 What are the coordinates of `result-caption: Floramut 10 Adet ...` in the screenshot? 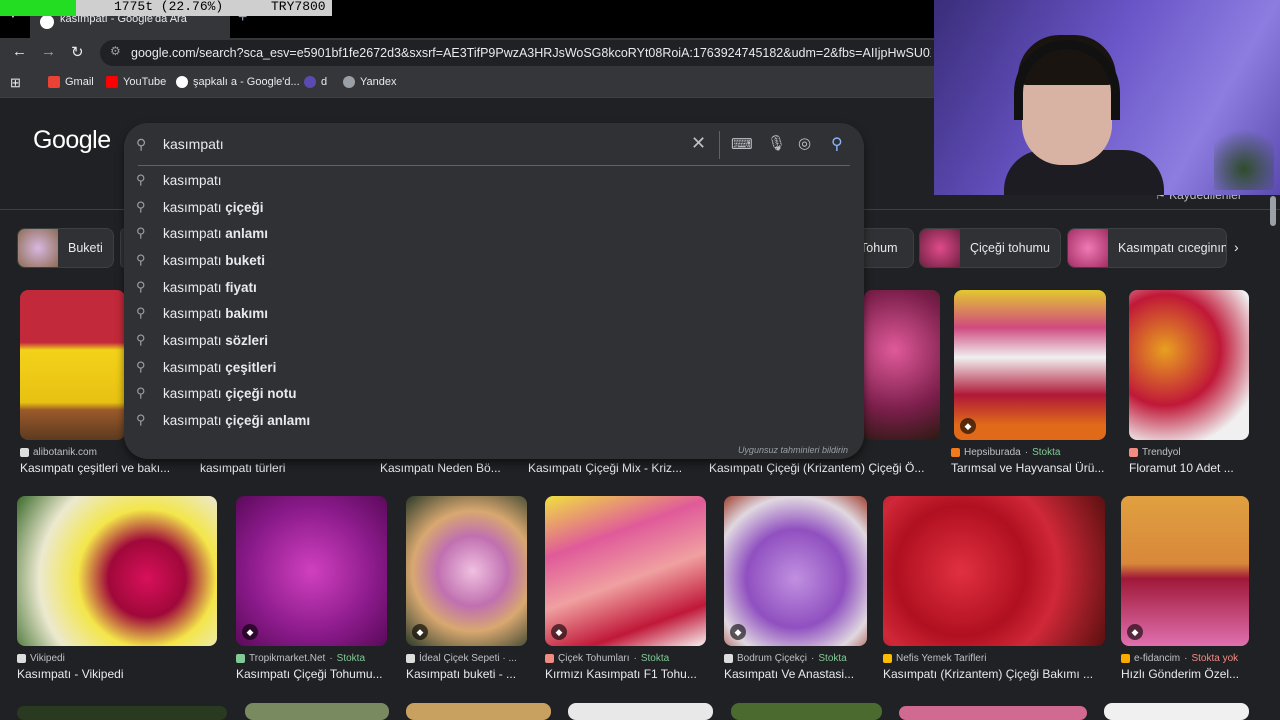 It's located at (1189, 468).